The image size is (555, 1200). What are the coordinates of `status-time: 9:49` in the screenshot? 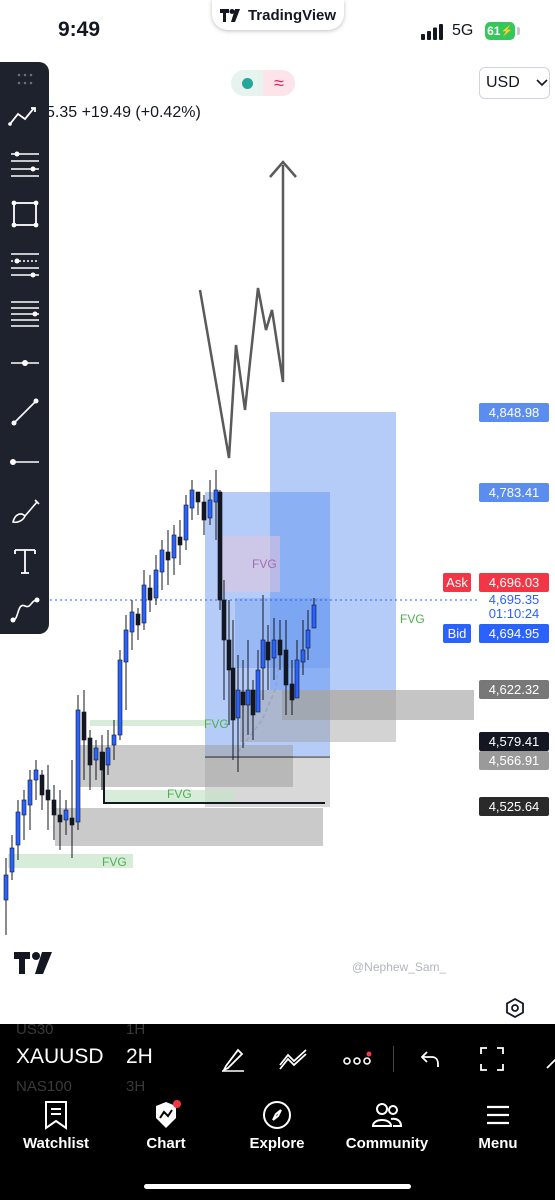 It's located at (79, 29).